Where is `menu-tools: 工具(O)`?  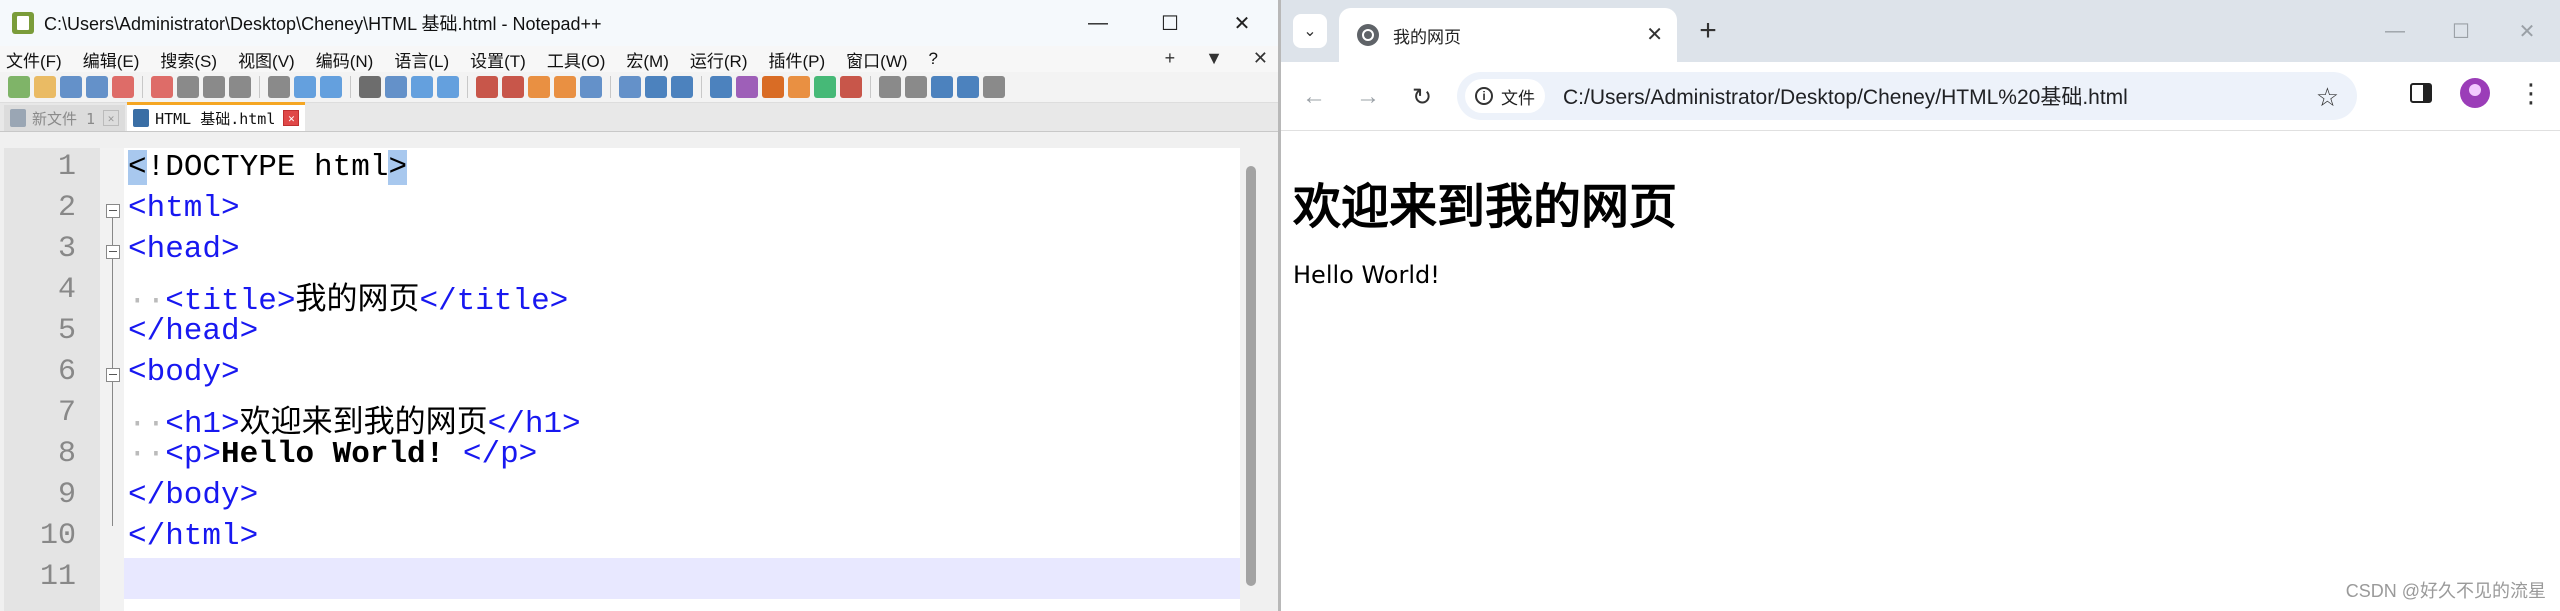
menu-tools: 工具(O) is located at coordinates (576, 59).